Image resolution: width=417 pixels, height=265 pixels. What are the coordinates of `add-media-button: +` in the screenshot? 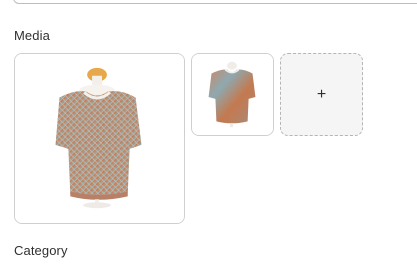 It's located at (321, 94).